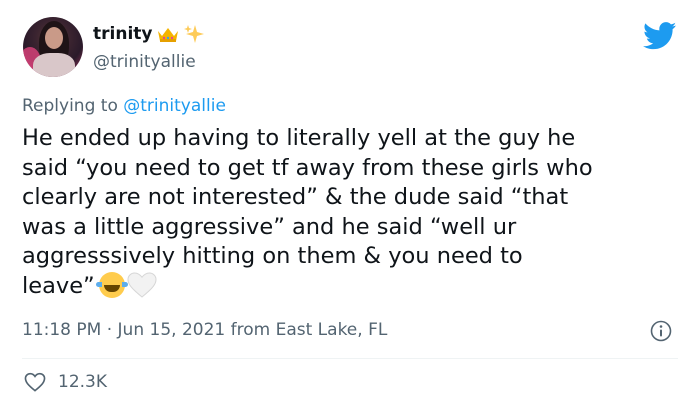 The image size is (700, 412). What do you see at coordinates (35, 382) in the screenshot?
I see `heart-icon` at bounding box center [35, 382].